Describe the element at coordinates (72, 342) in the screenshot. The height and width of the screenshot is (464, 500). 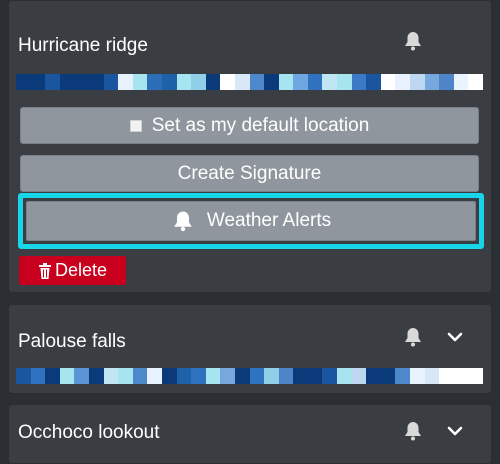
I see `location-title: Palouse falls` at that location.